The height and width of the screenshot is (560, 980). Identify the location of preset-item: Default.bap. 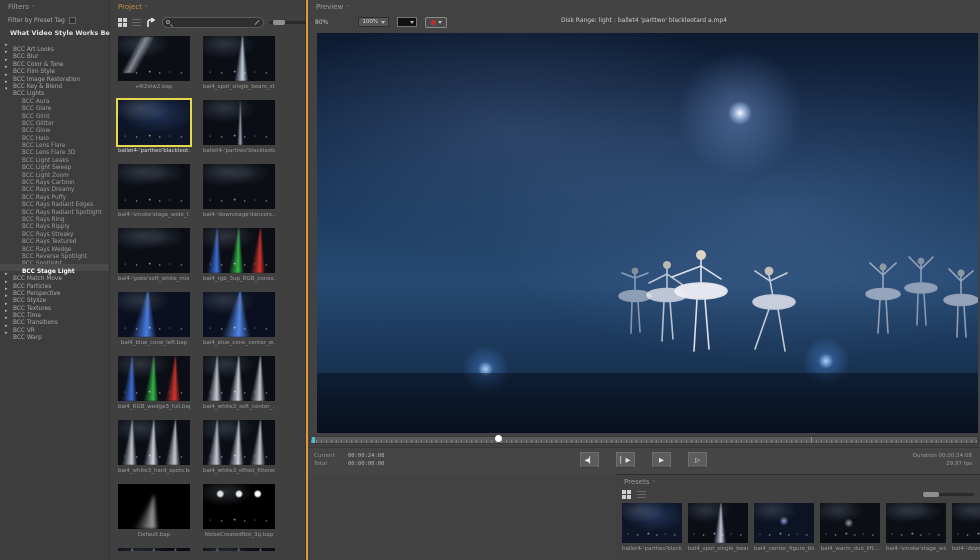
(154, 511).